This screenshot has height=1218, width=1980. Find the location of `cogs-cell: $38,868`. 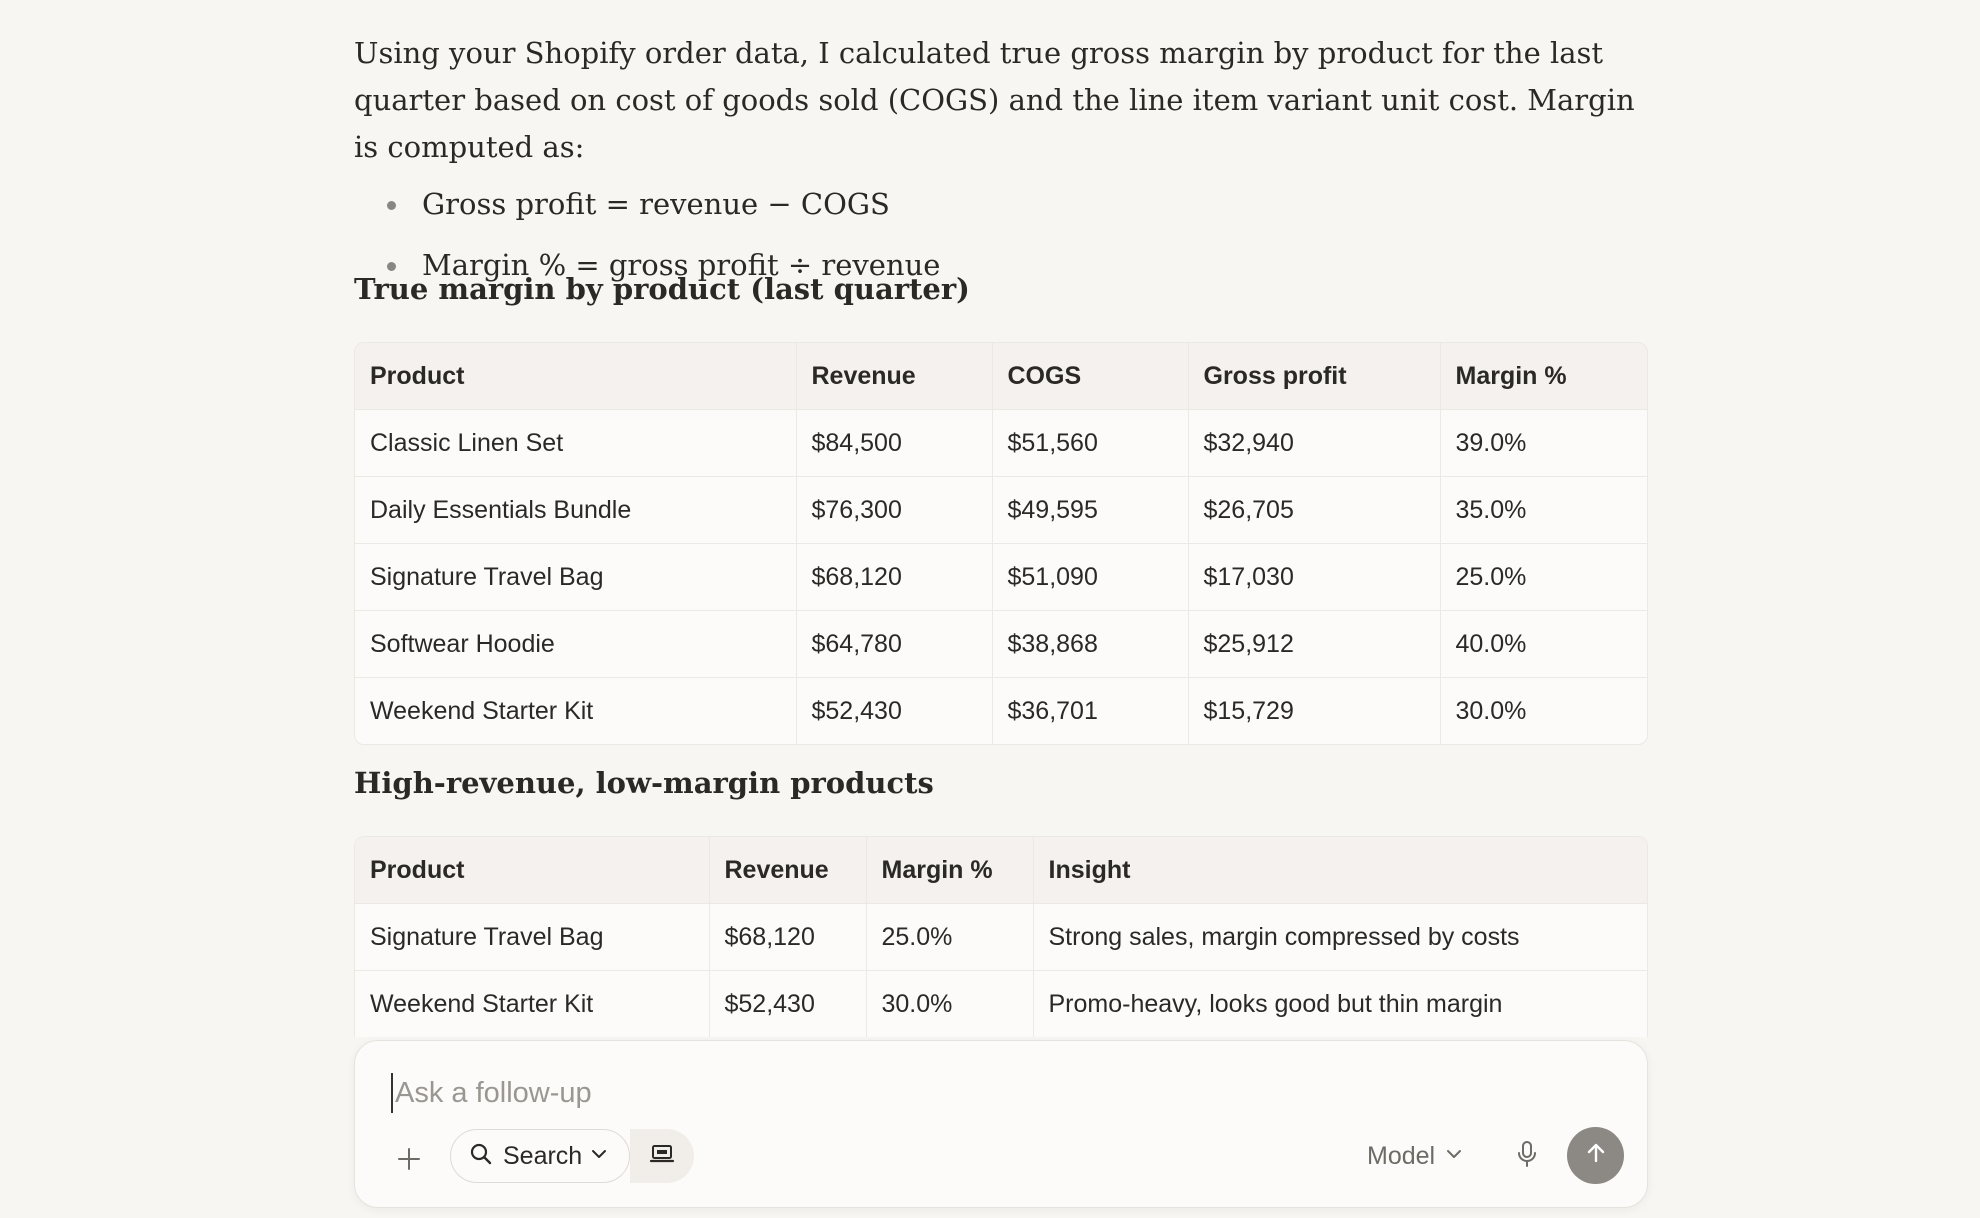

cogs-cell: $38,868 is located at coordinates (1090, 644).